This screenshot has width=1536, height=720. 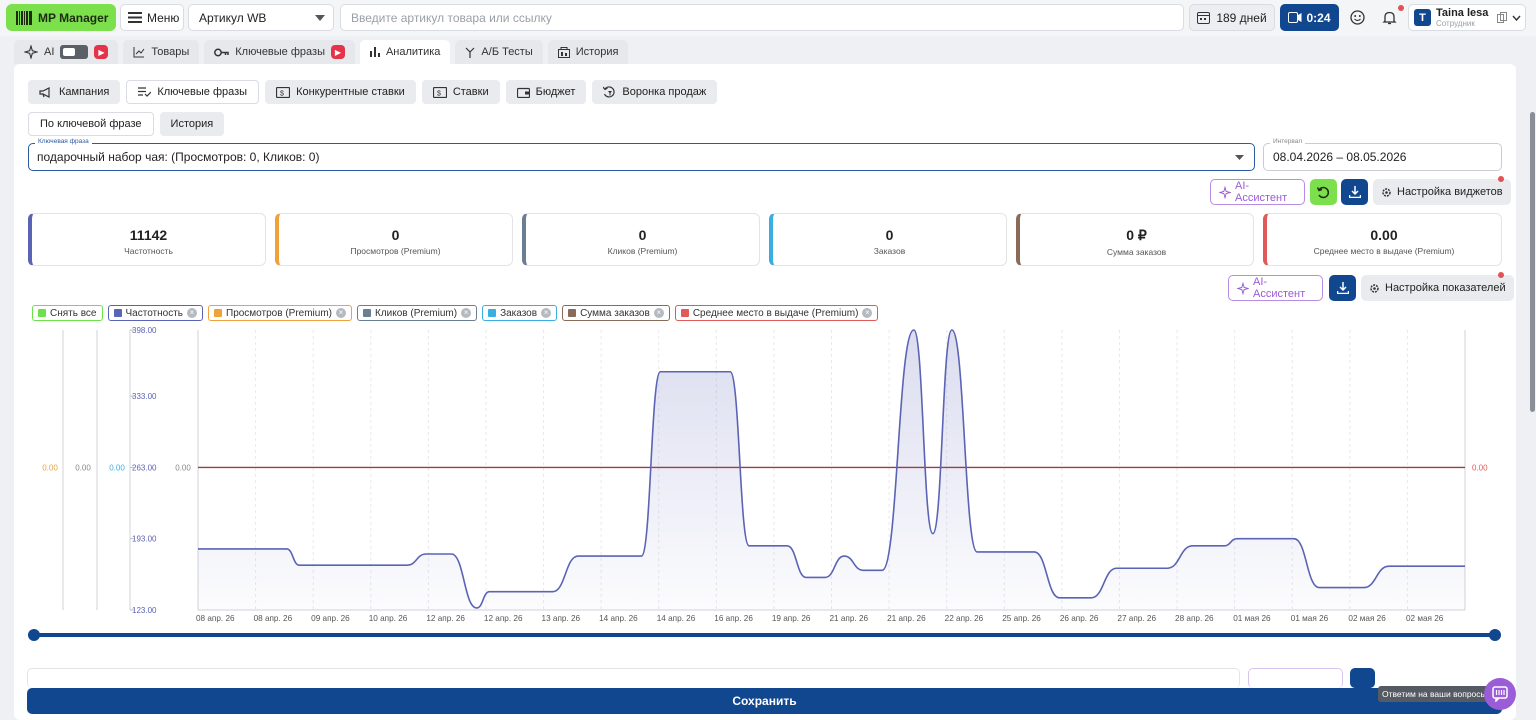 I want to click on legend-label: Кликов (Premium), so click(x=416, y=313).